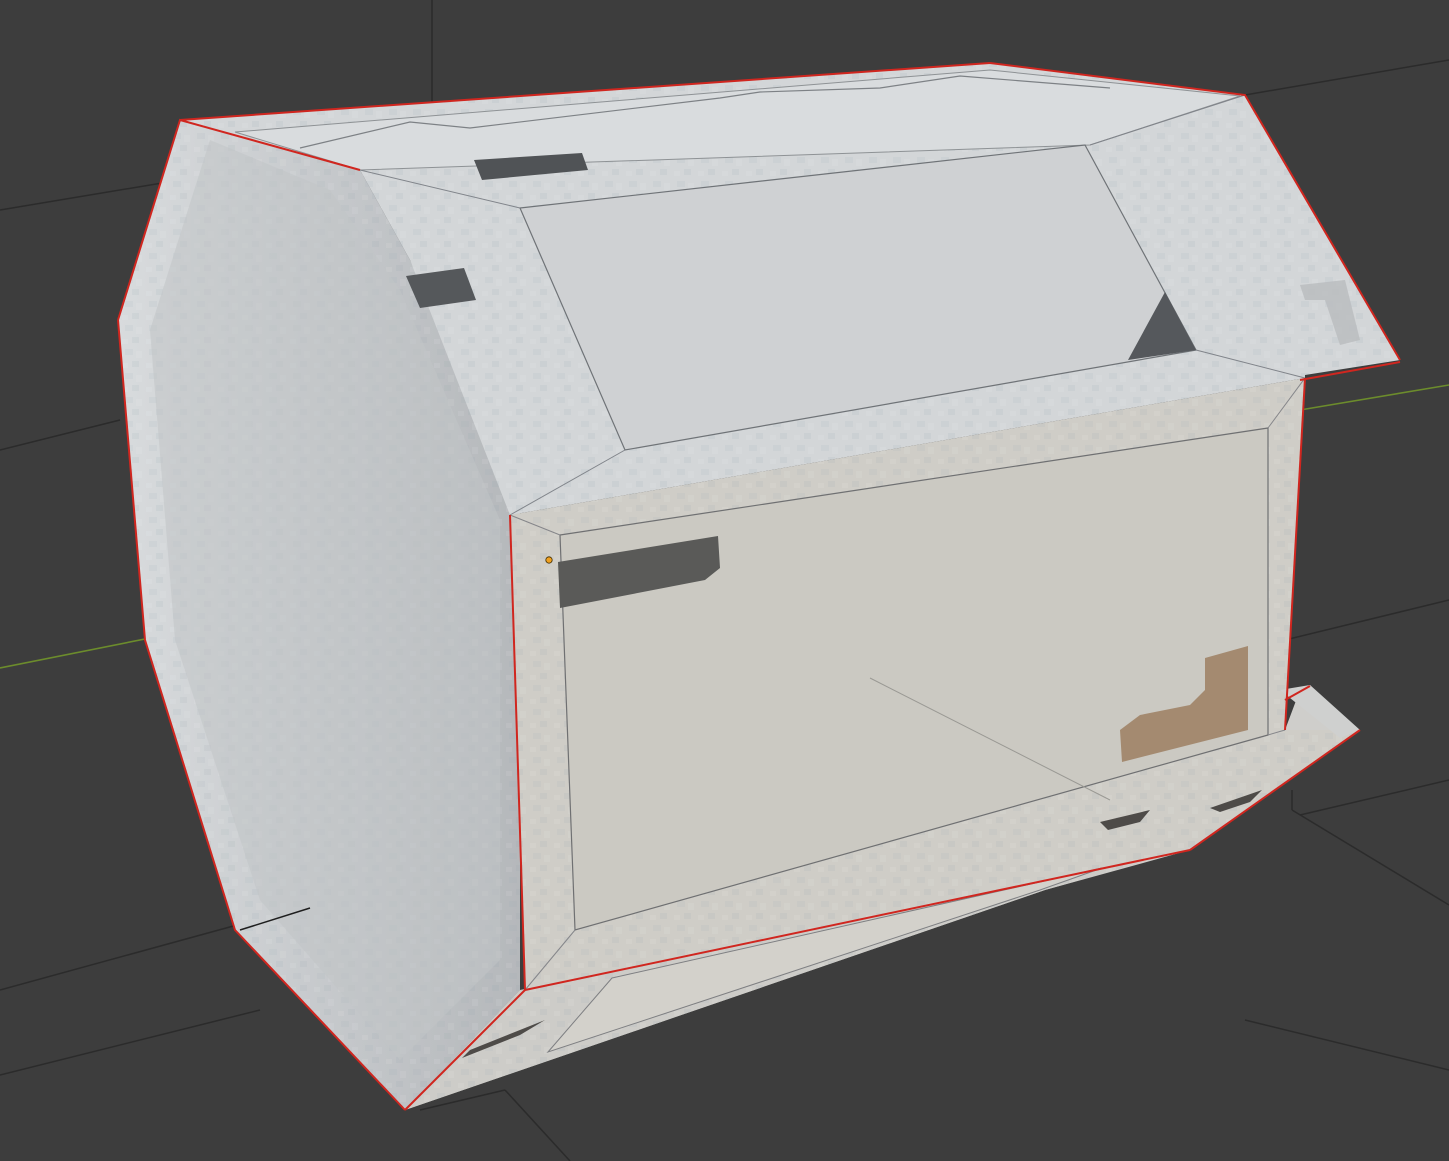 This screenshot has width=1449, height=1161. I want to click on active-vertex, so click(549, 560).